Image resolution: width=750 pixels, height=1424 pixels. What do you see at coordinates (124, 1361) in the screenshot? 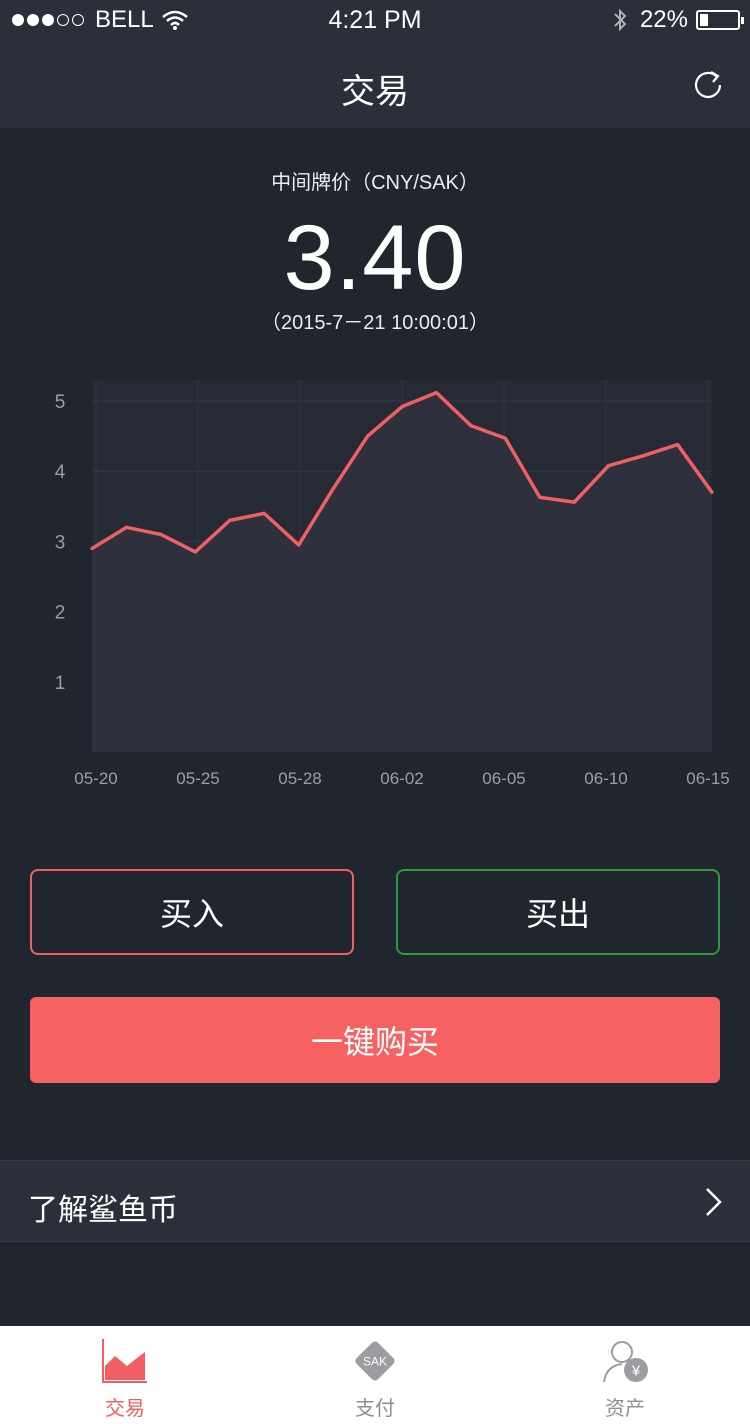
I see `chart-icon` at bounding box center [124, 1361].